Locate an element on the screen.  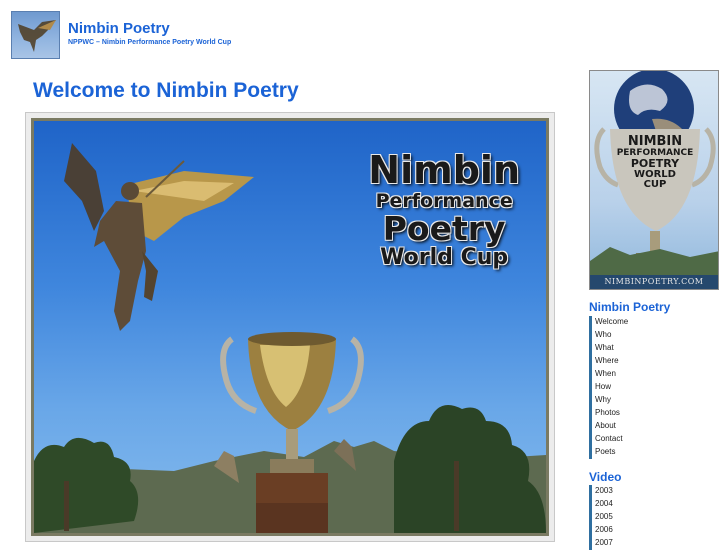
badge-line: CUP is located at coordinates (655, 185).